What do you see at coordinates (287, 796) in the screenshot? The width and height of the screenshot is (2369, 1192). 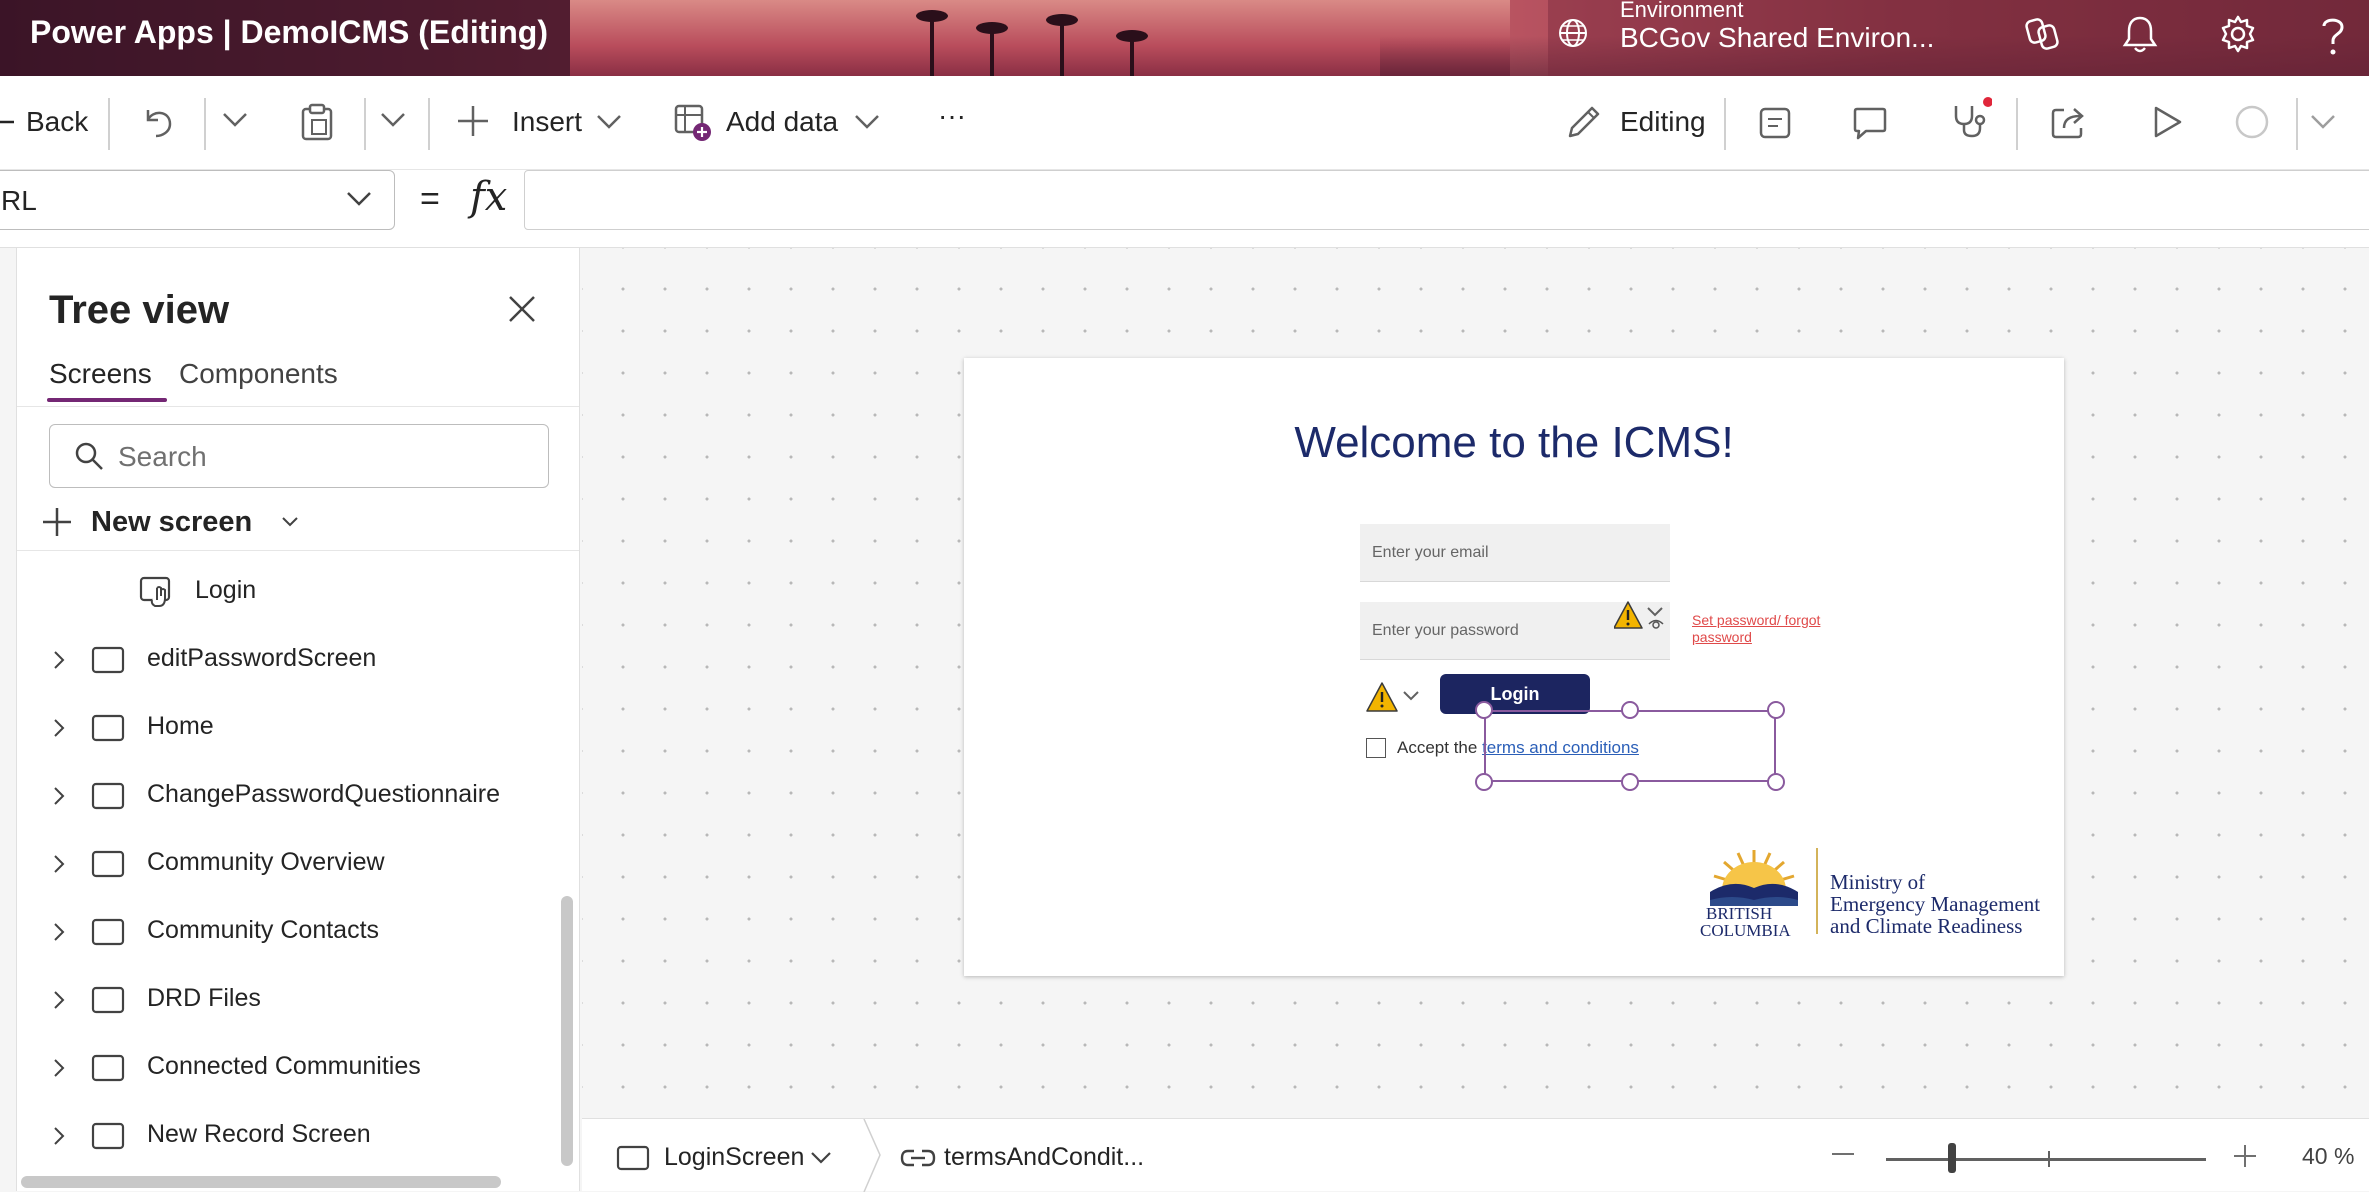 I see `tree-item-screen: ChangePasswordQuestionnaire` at bounding box center [287, 796].